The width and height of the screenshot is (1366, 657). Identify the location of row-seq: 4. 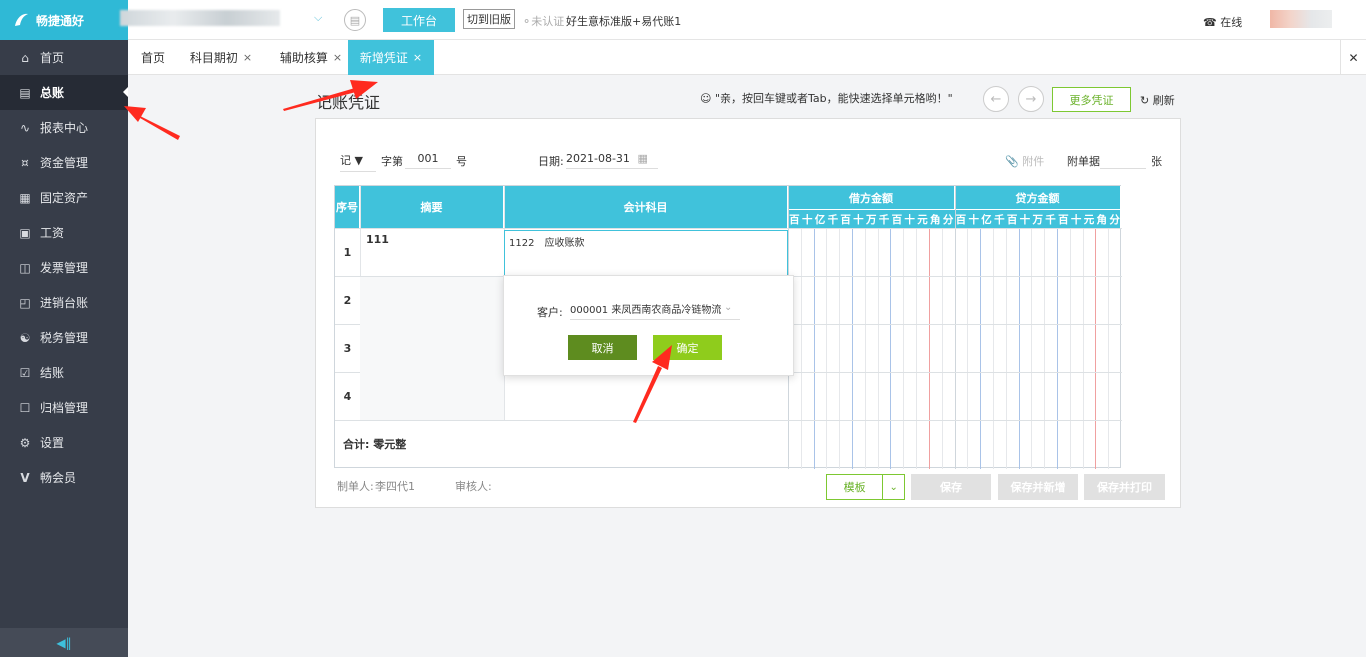
(347, 396).